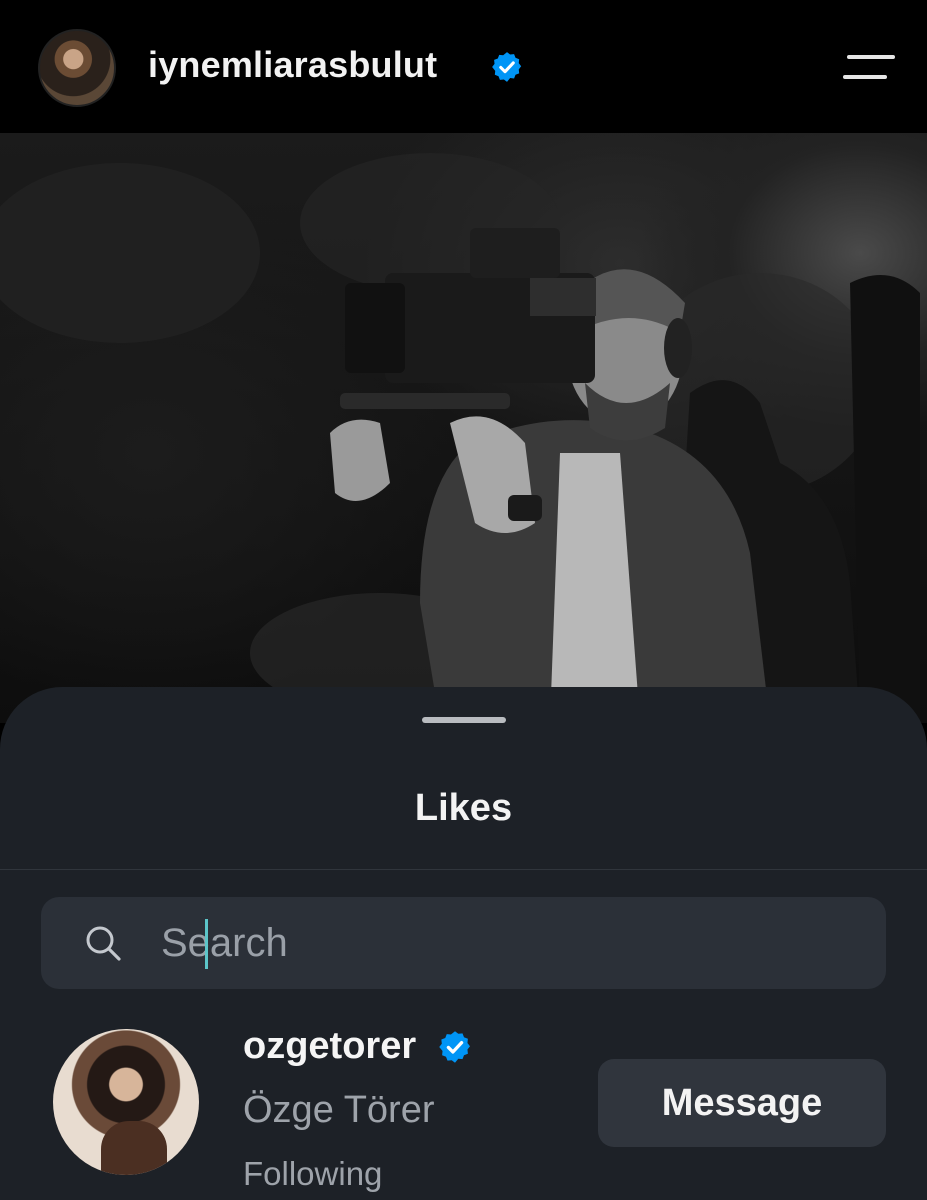 The width and height of the screenshot is (927, 1200). Describe the element at coordinates (126, 1102) in the screenshot. I see `user-avatar` at that location.